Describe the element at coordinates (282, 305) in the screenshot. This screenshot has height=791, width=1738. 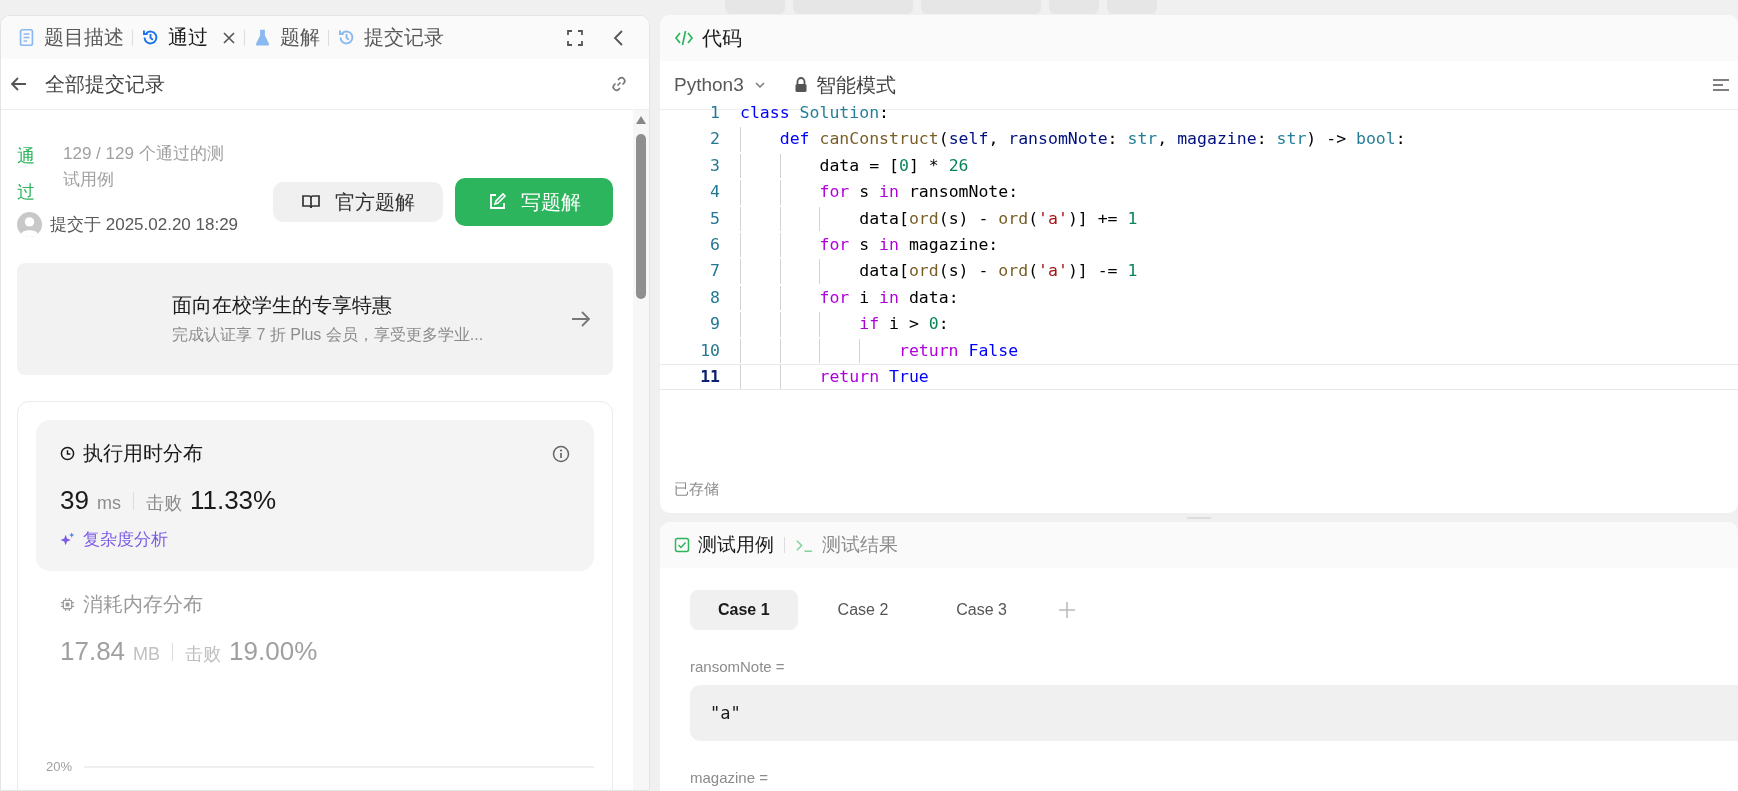
I see `promo-title: 面向在校学生的专享特惠` at that location.